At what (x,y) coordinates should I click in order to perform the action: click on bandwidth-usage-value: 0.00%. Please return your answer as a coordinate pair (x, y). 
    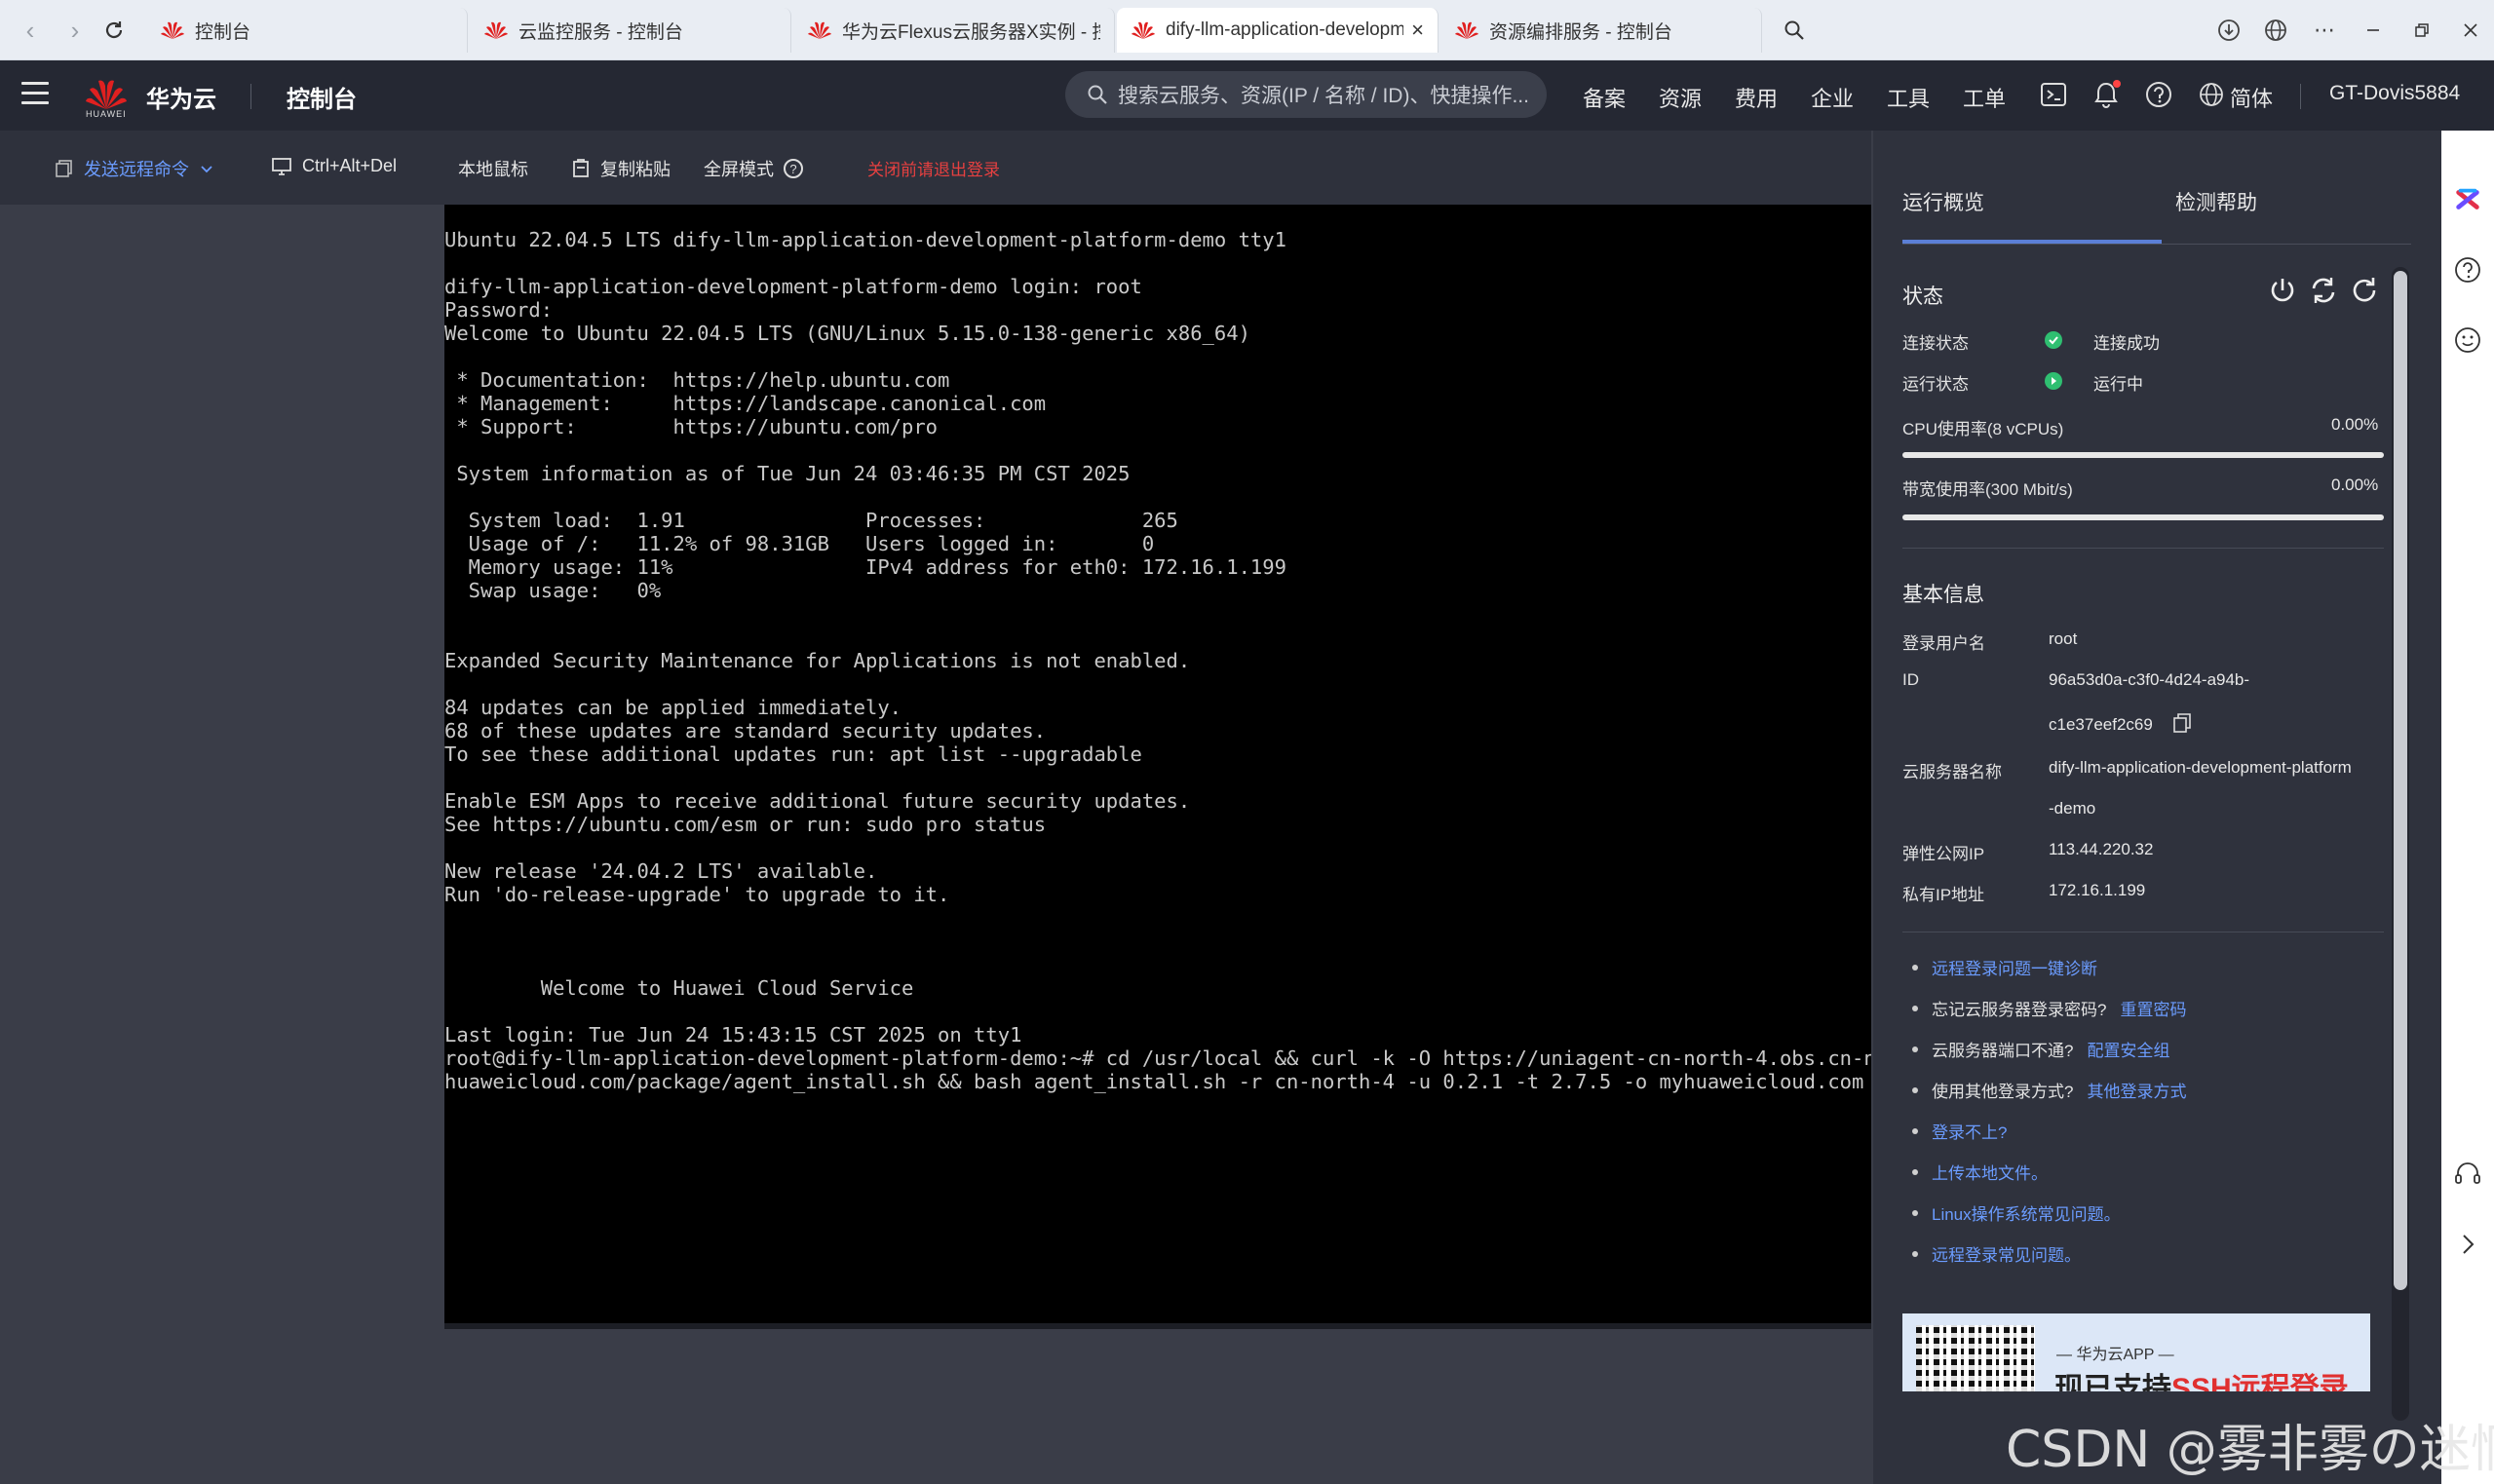
    Looking at the image, I should click on (2355, 485).